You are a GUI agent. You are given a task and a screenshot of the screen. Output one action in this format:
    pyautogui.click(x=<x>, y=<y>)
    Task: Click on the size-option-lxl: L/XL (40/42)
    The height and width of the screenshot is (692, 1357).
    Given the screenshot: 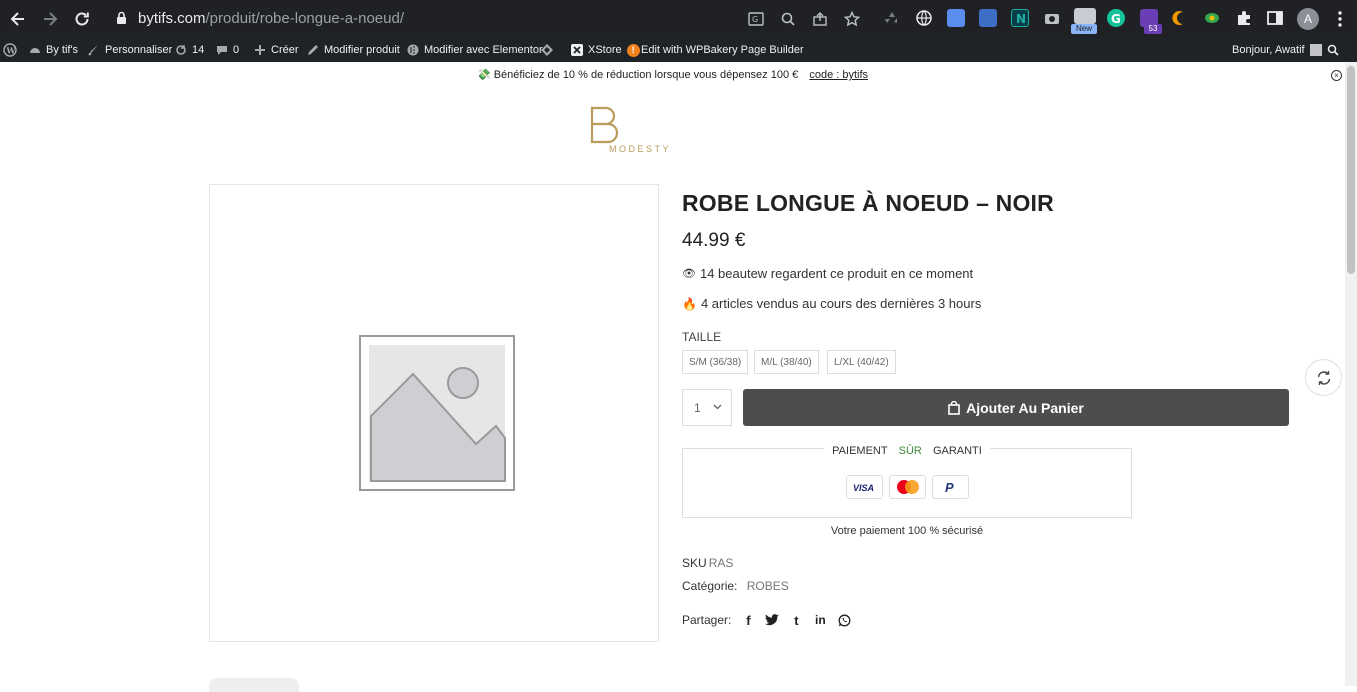 What is the action you would take?
    pyautogui.click(x=861, y=362)
    